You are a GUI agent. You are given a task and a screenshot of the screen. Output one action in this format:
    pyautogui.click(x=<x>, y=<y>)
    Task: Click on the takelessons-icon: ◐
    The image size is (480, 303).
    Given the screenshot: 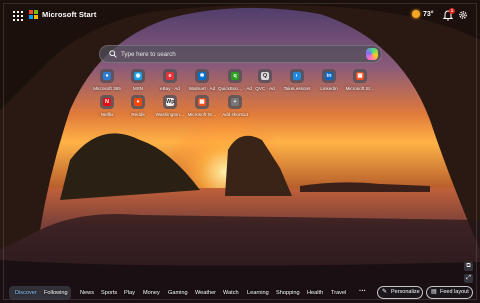 What is the action you would take?
    pyautogui.click(x=297, y=76)
    